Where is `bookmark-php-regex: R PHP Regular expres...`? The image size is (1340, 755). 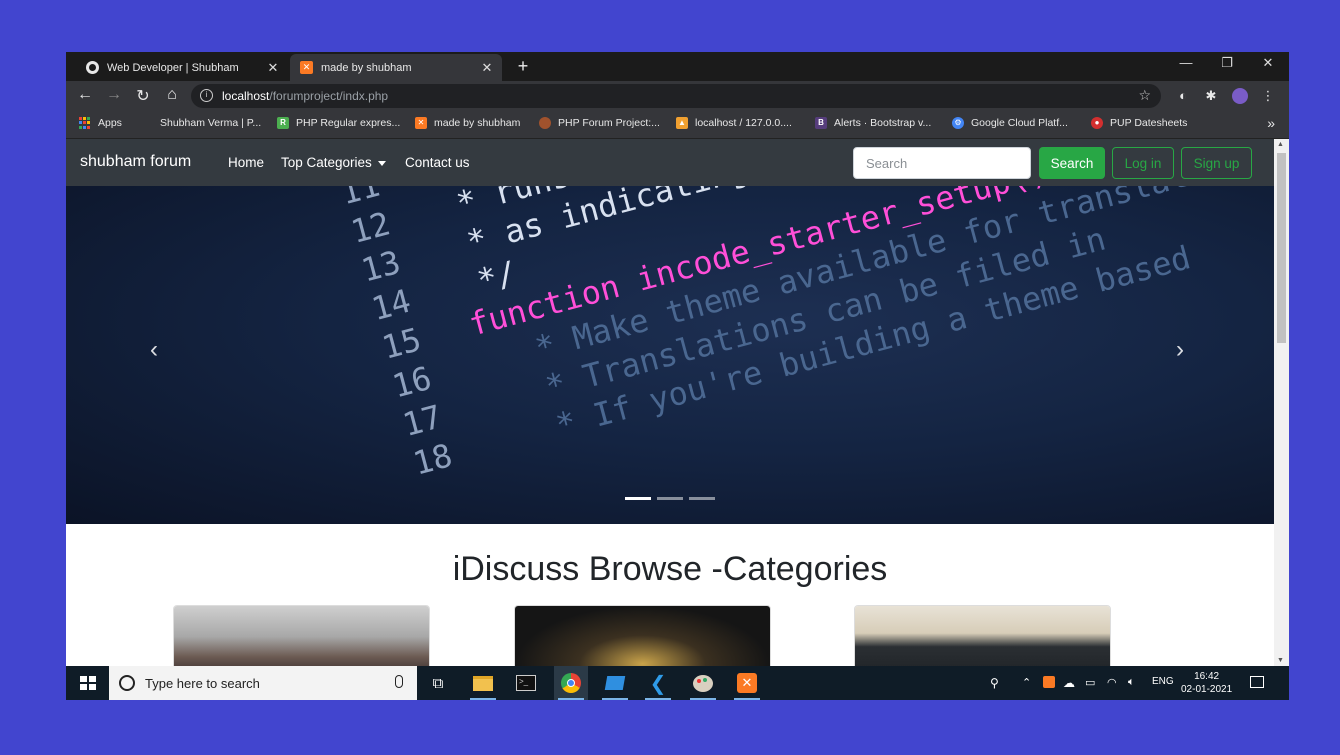
bookmark-php-regex: R PHP Regular expres... is located at coordinates (338, 123).